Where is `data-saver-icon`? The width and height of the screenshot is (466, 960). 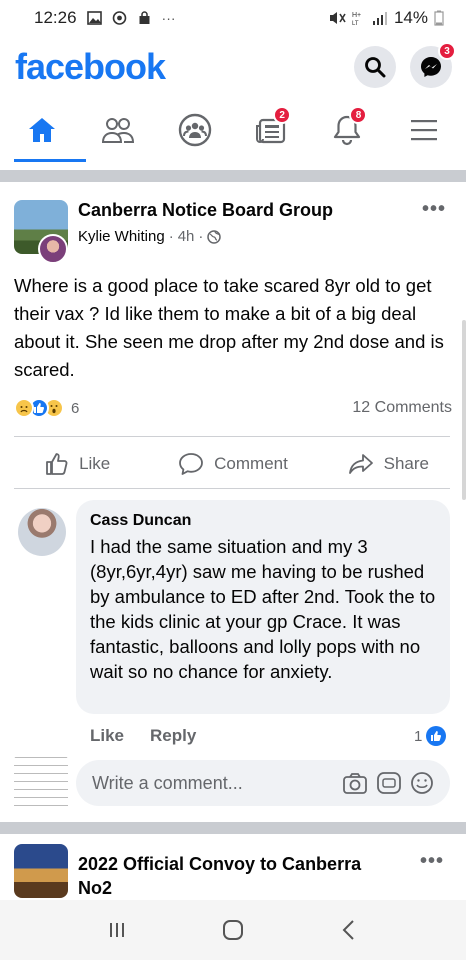 data-saver-icon is located at coordinates (119, 18).